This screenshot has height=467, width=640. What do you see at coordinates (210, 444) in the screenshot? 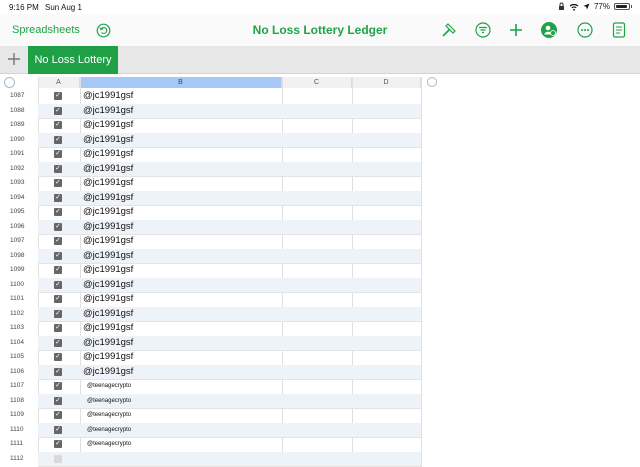
I see `table-row: 1111 ✓ @teenagecrypto` at bounding box center [210, 444].